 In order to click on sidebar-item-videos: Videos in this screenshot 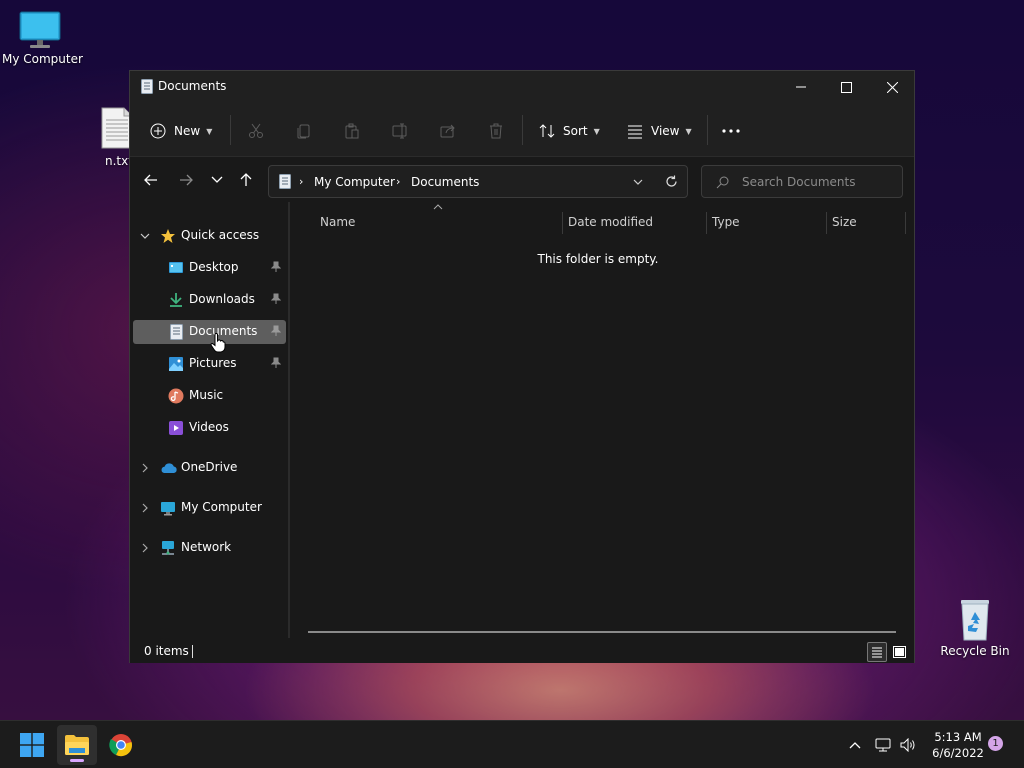, I will do `click(209, 428)`.